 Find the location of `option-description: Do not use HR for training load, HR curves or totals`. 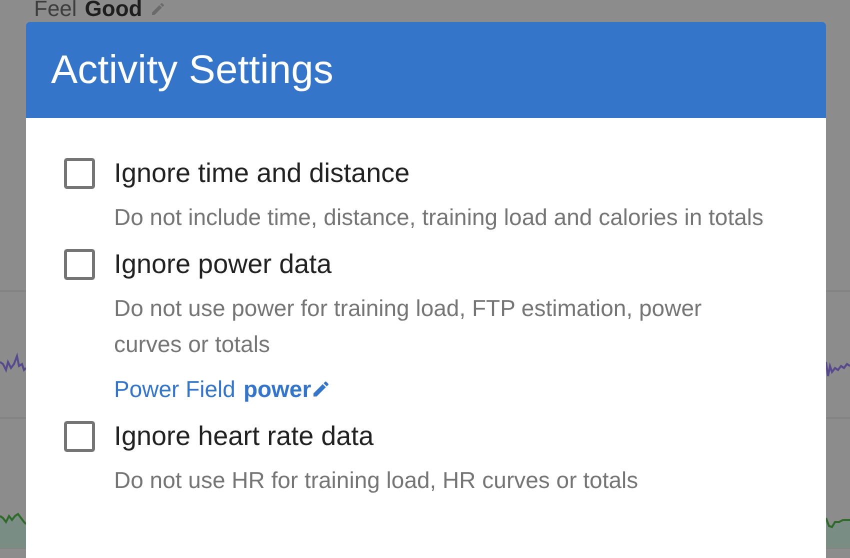

option-description: Do not use HR for training load, HR curves or totals is located at coordinates (377, 480).